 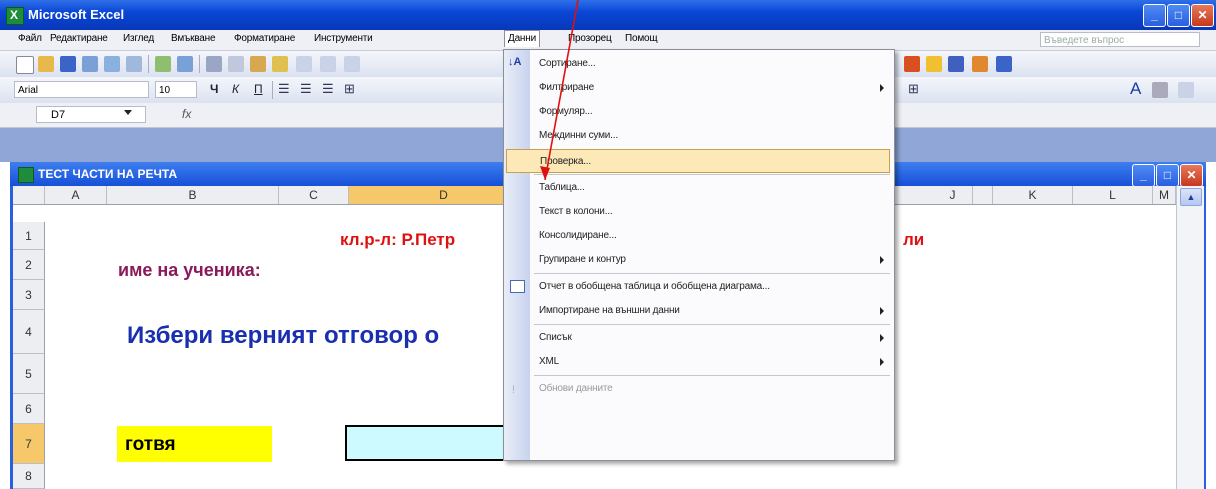 What do you see at coordinates (186, 114) in the screenshot?
I see `fx-icon: fx` at bounding box center [186, 114].